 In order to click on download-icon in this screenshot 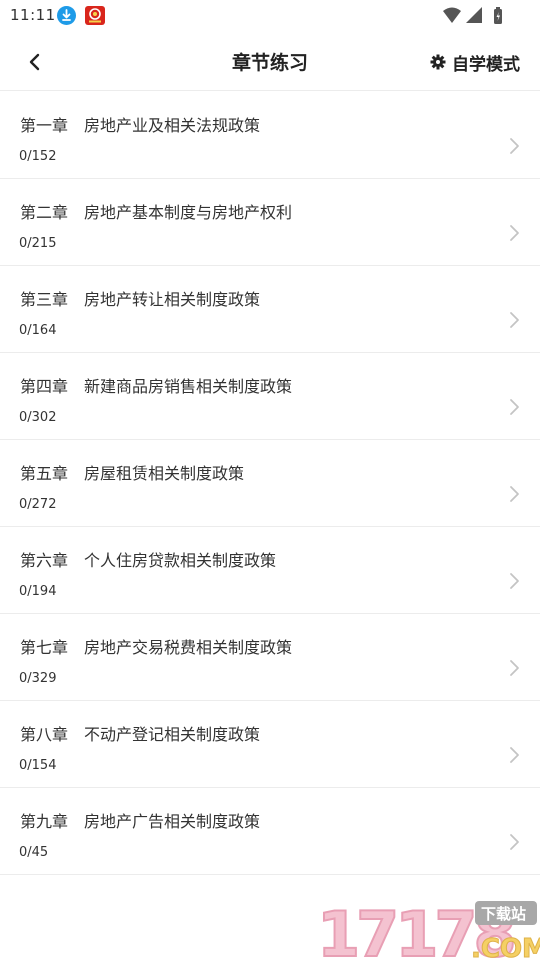, I will do `click(66, 15)`.